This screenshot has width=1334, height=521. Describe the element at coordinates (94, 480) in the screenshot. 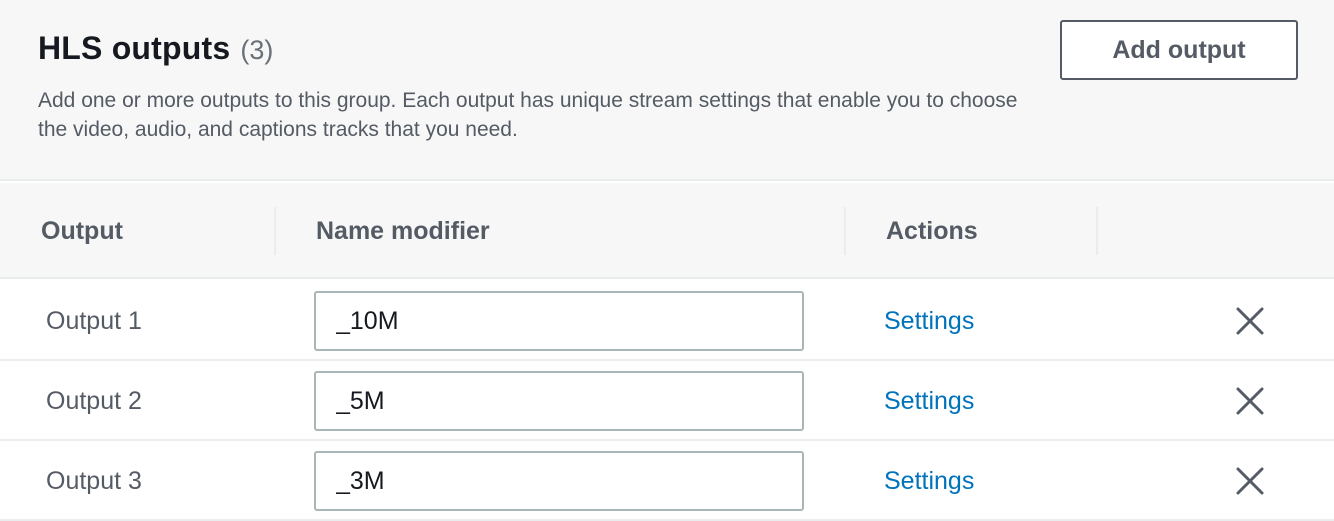

I see `output-label: Output 3` at that location.